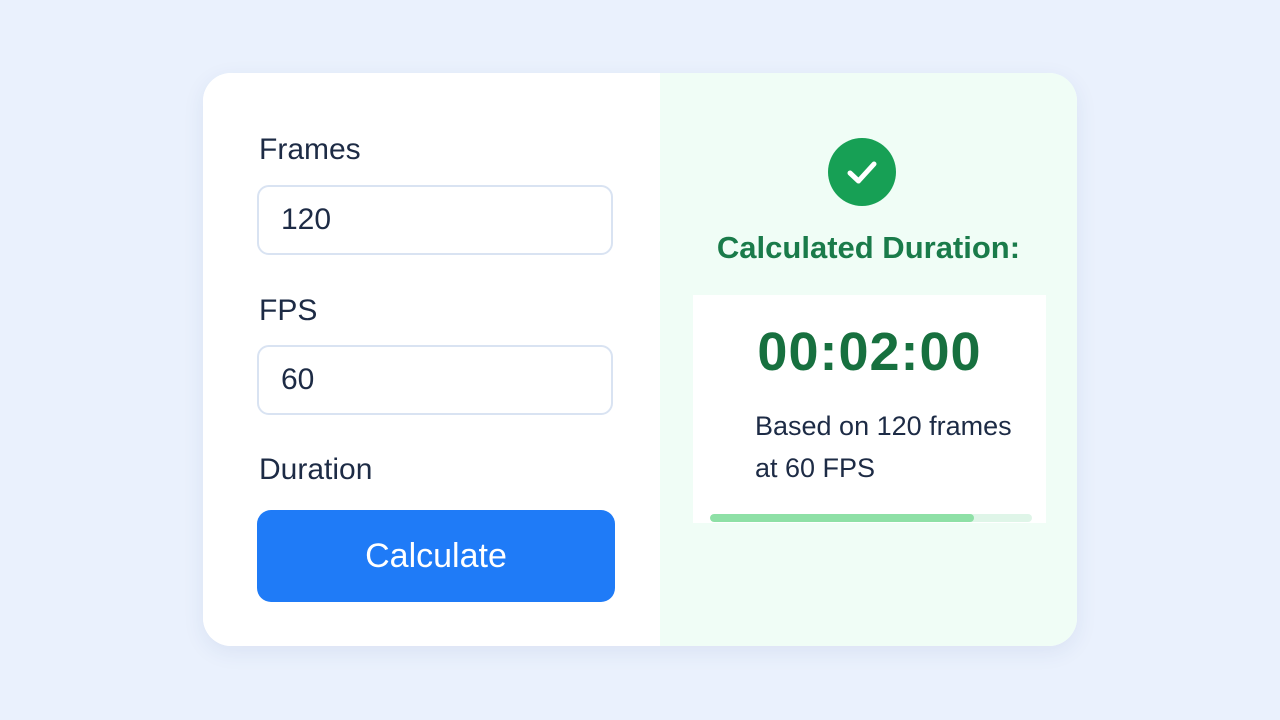  What do you see at coordinates (868, 247) in the screenshot?
I see `result-title: Calculated Duration:` at bounding box center [868, 247].